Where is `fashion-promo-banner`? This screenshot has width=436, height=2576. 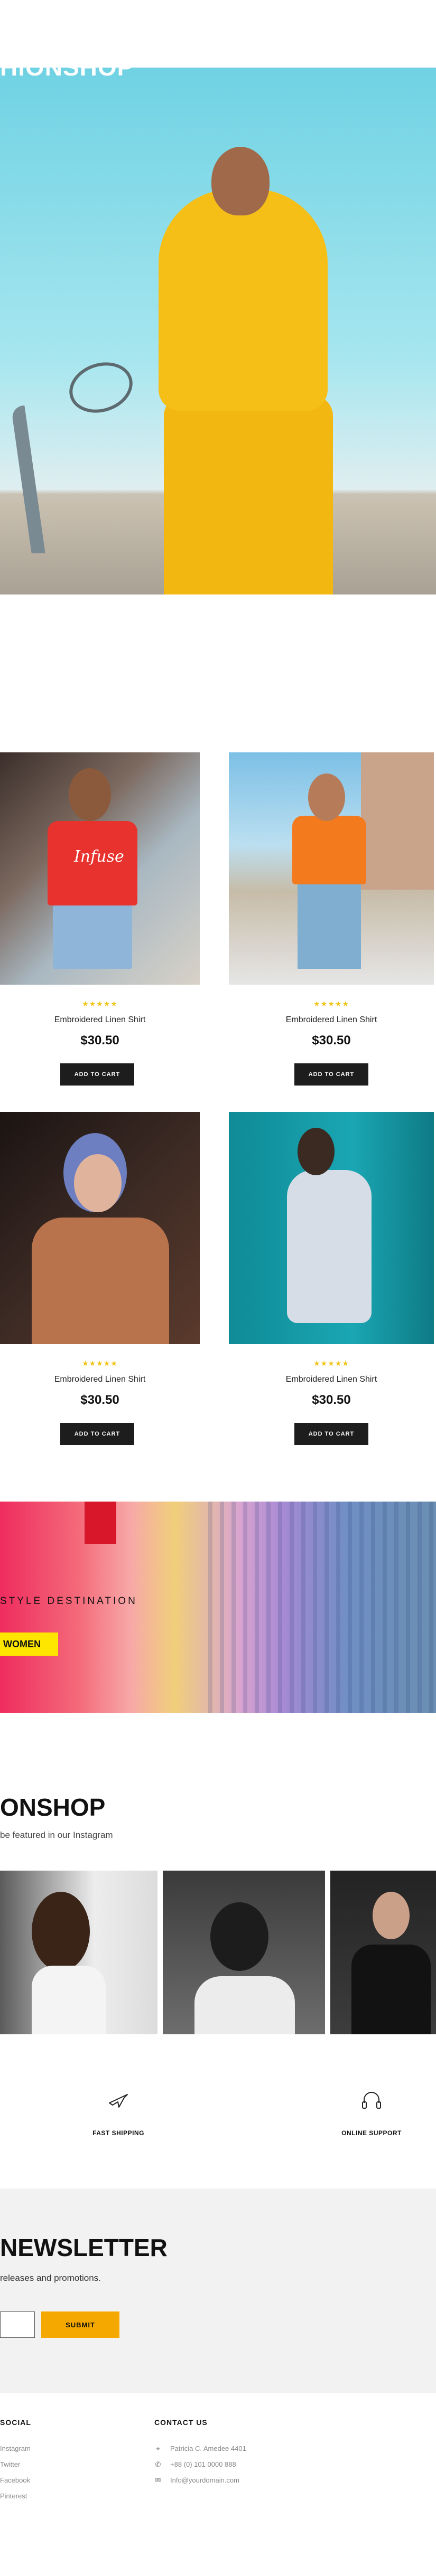 fashion-promo-banner is located at coordinates (218, 1607).